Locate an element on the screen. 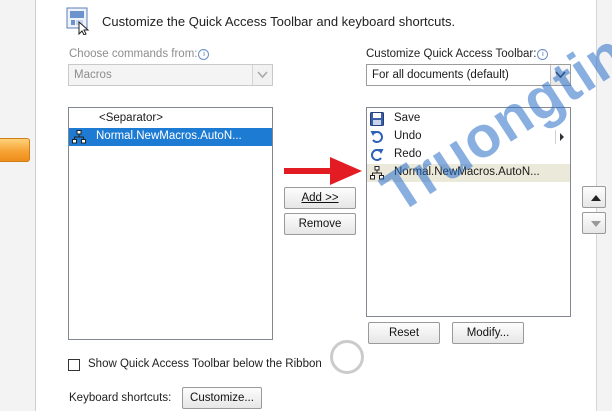 The height and width of the screenshot is (411, 612). move-up-button is located at coordinates (594, 197).